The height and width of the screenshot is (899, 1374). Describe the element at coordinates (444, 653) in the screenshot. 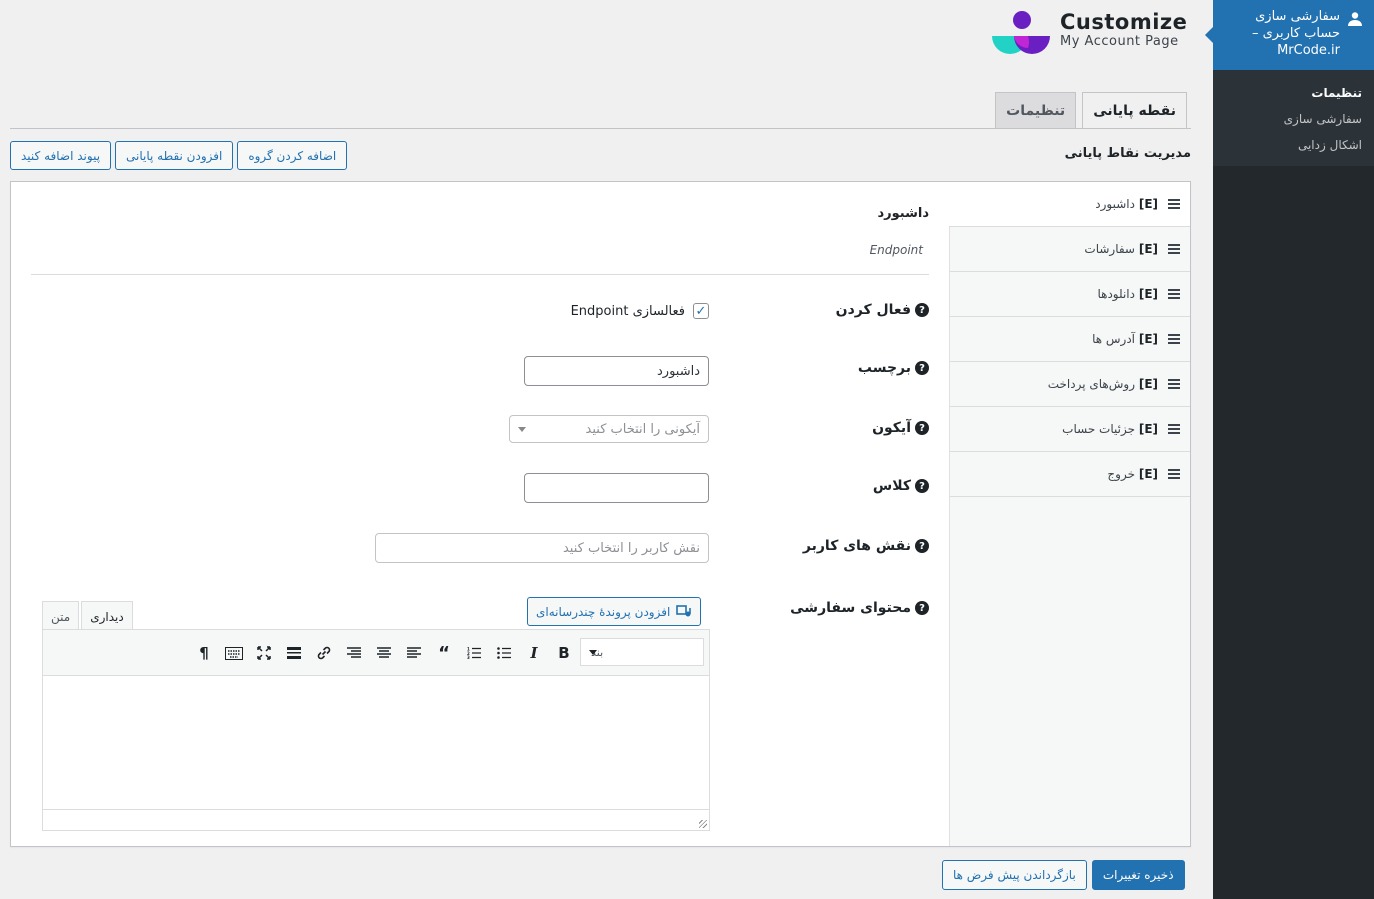

I see `blockquote-icon: “` at that location.